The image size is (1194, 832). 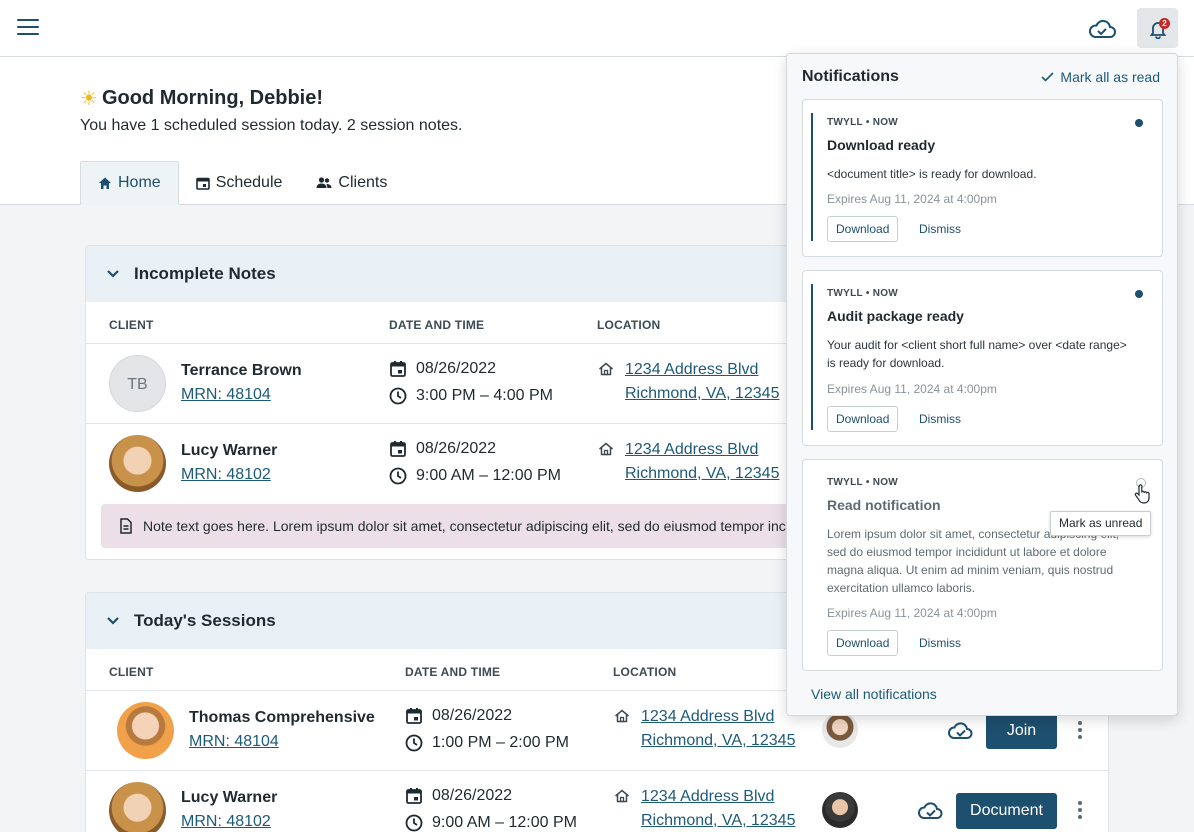 What do you see at coordinates (1101, 523) in the screenshot?
I see `mark-as-unread-tooltip: Mark as unread` at bounding box center [1101, 523].